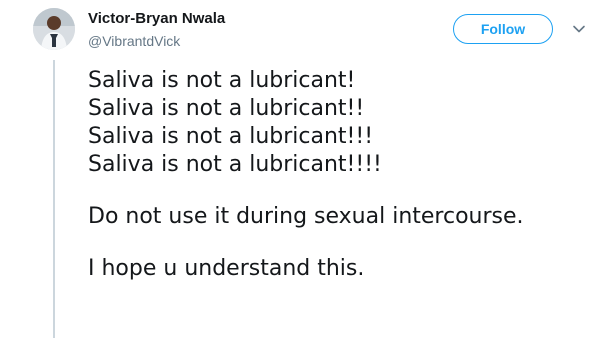 The height and width of the screenshot is (338, 615). I want to click on author-name: Victor-Bryan Nwala, so click(156, 18).